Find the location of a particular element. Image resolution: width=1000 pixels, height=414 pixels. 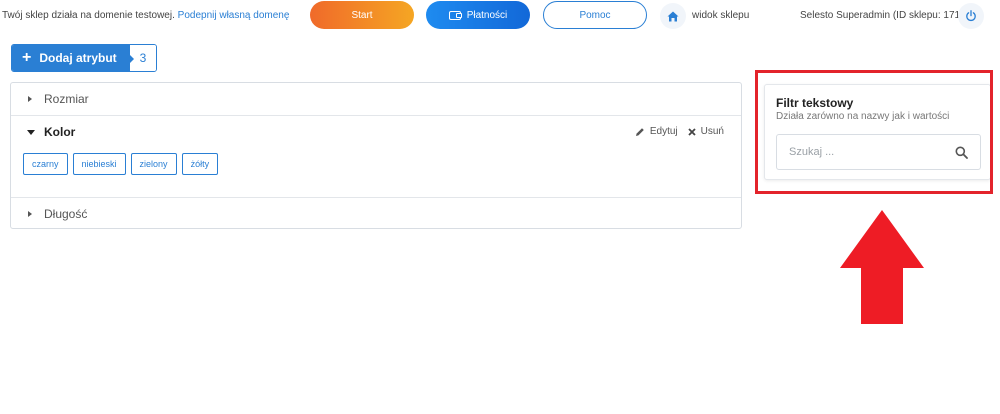

attribute-name: Rozmiar is located at coordinates (66, 99).